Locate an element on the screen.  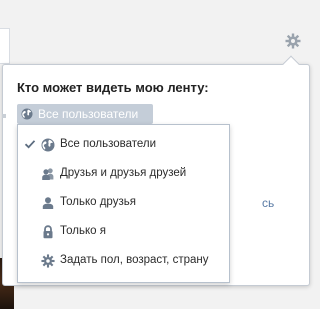
dropdown-item-label: Только друзья is located at coordinates (98, 202).